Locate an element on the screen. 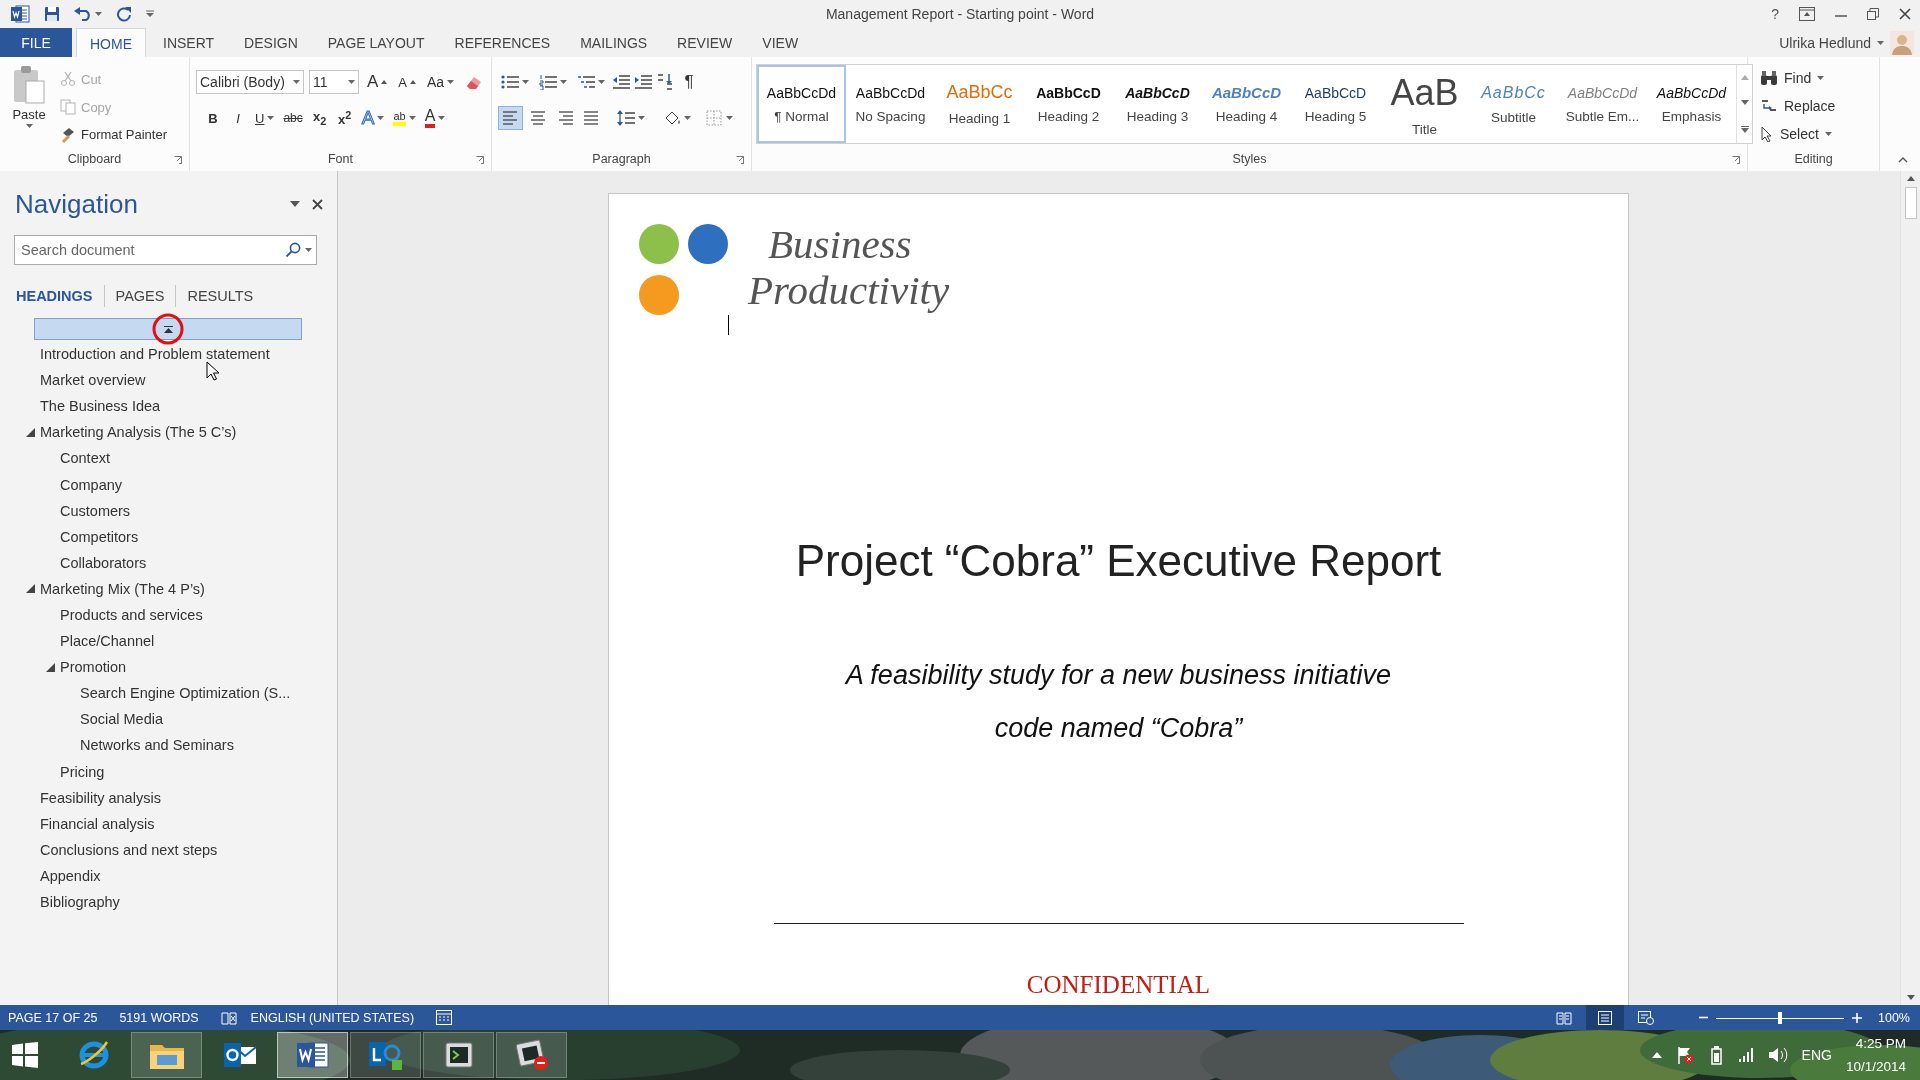  gallery-down-icon is located at coordinates (1744, 103).